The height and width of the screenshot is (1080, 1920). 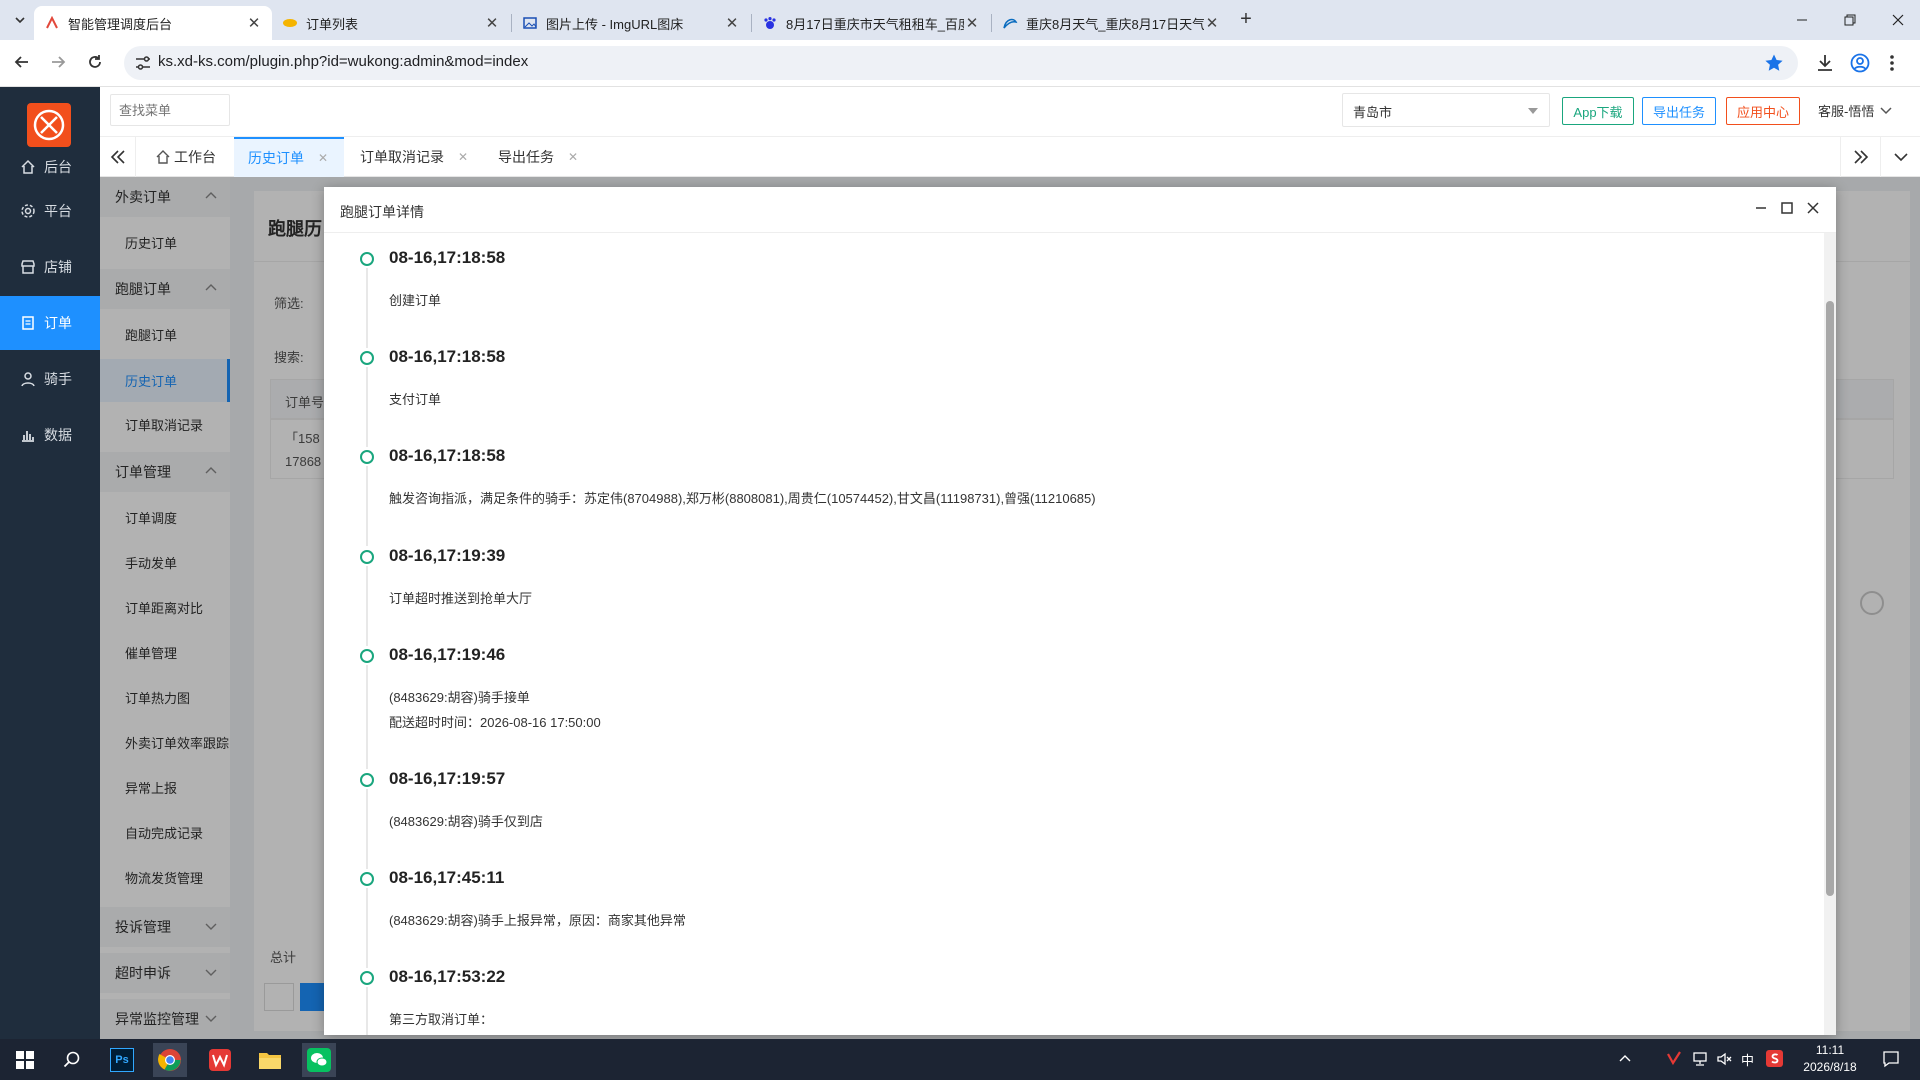 What do you see at coordinates (50, 267) in the screenshot?
I see `rail-item-store: 店铺` at bounding box center [50, 267].